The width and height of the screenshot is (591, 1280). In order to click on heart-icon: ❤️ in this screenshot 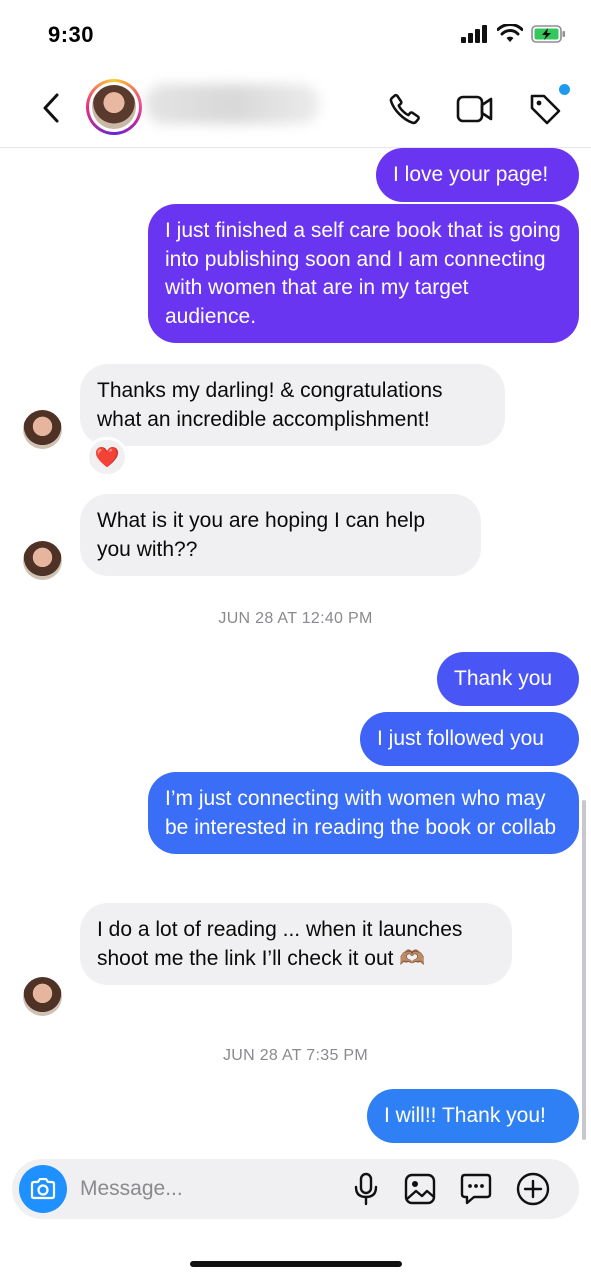, I will do `click(107, 457)`.